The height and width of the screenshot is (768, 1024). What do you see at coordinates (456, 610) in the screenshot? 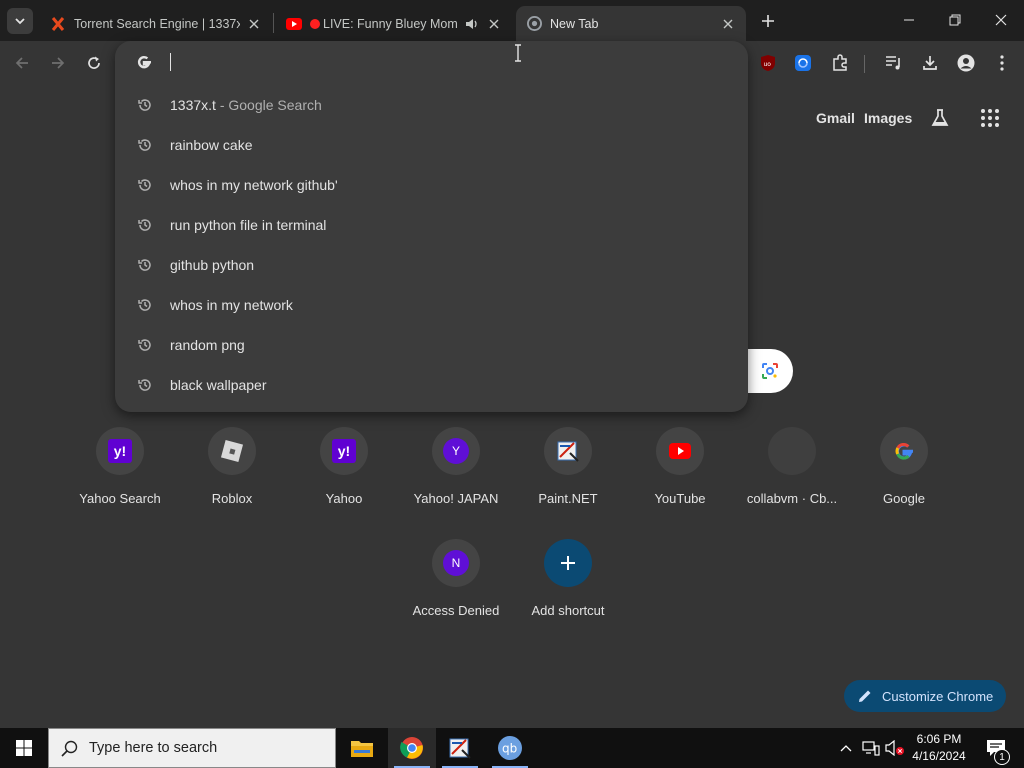
I see `shortcut-label: Access Denied` at bounding box center [456, 610].